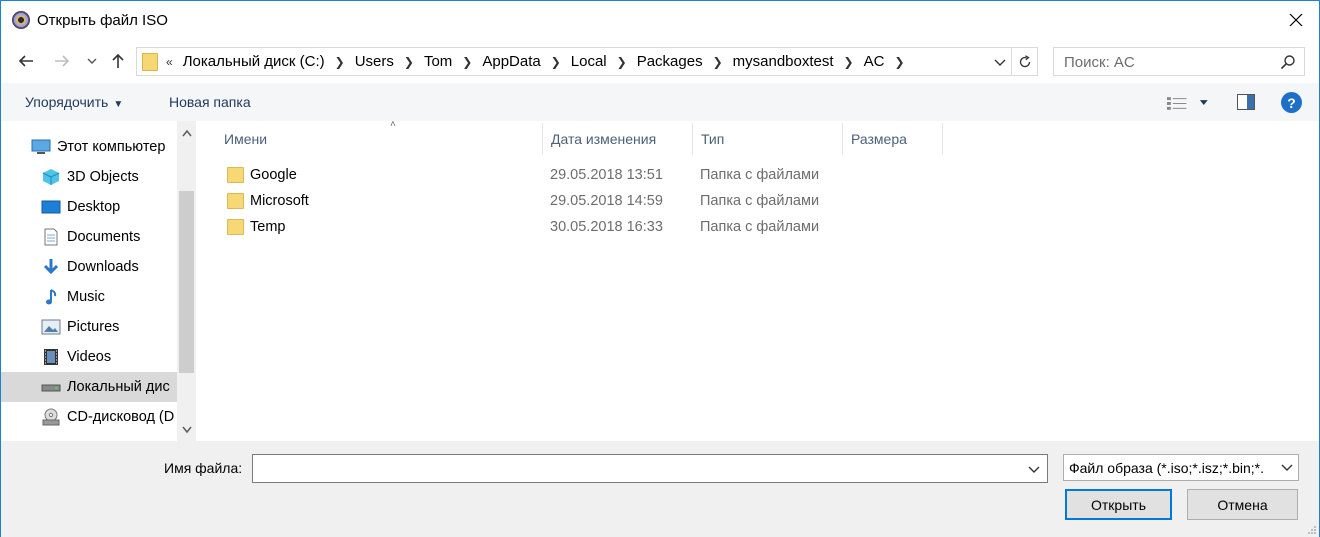 This screenshot has width=1320, height=537. What do you see at coordinates (203, 468) in the screenshot?
I see `filename-label: Имя файла:` at bounding box center [203, 468].